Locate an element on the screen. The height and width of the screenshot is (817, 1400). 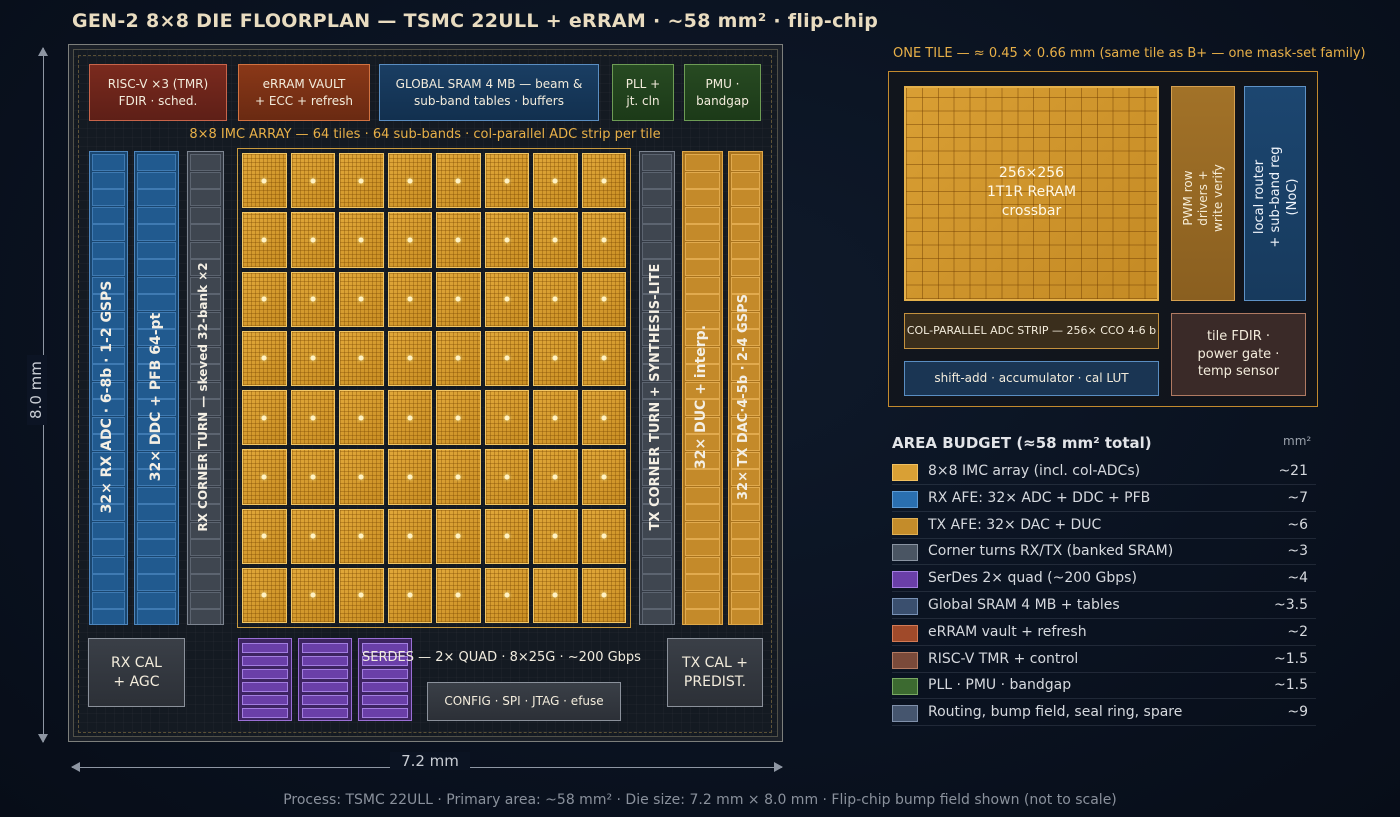
budget-row: PLL · PMU · bandgap ~1.5 is located at coordinates (1104, 686).